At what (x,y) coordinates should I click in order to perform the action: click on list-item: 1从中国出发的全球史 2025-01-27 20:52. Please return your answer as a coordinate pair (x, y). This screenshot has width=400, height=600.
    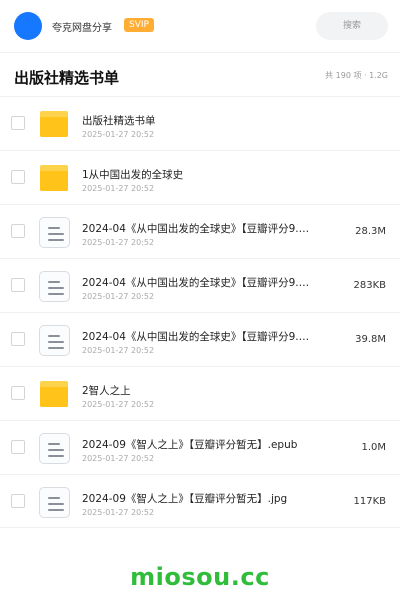
    Looking at the image, I should click on (200, 177).